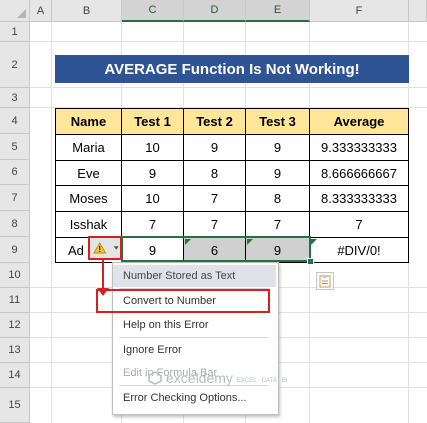 The image size is (427, 423). What do you see at coordinates (87, 11) in the screenshot?
I see `column-header-b: B` at bounding box center [87, 11].